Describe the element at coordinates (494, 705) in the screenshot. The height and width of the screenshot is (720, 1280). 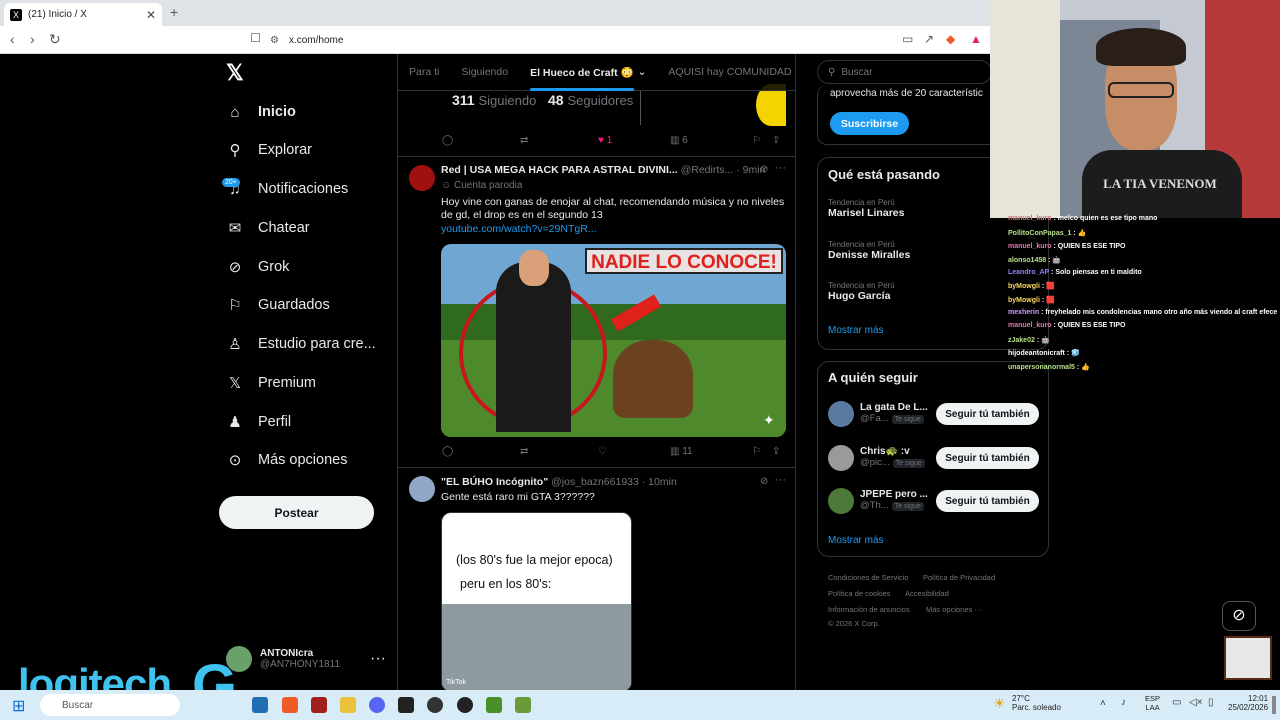
I see `minecraft-icon` at that location.